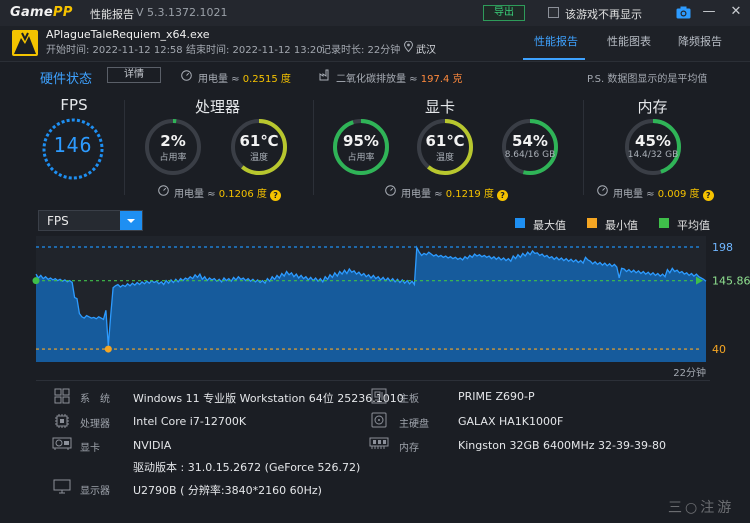 The image size is (750, 523). I want to click on cpu-title: 处理器, so click(217, 107).